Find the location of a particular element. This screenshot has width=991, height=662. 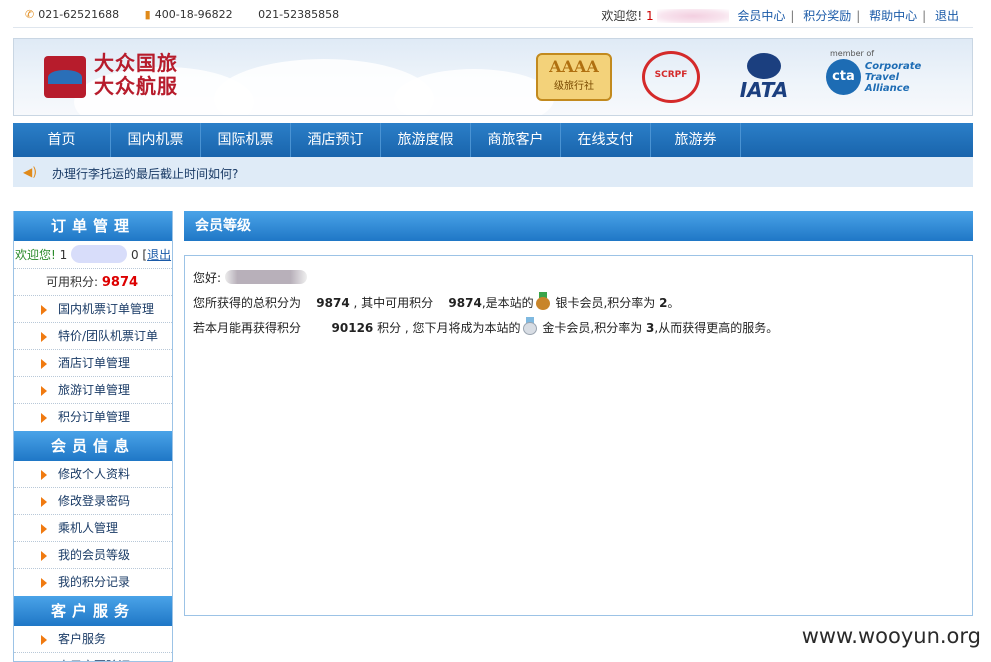

sidebar-item-points-orders: 积分订单管理 is located at coordinates (93, 417).